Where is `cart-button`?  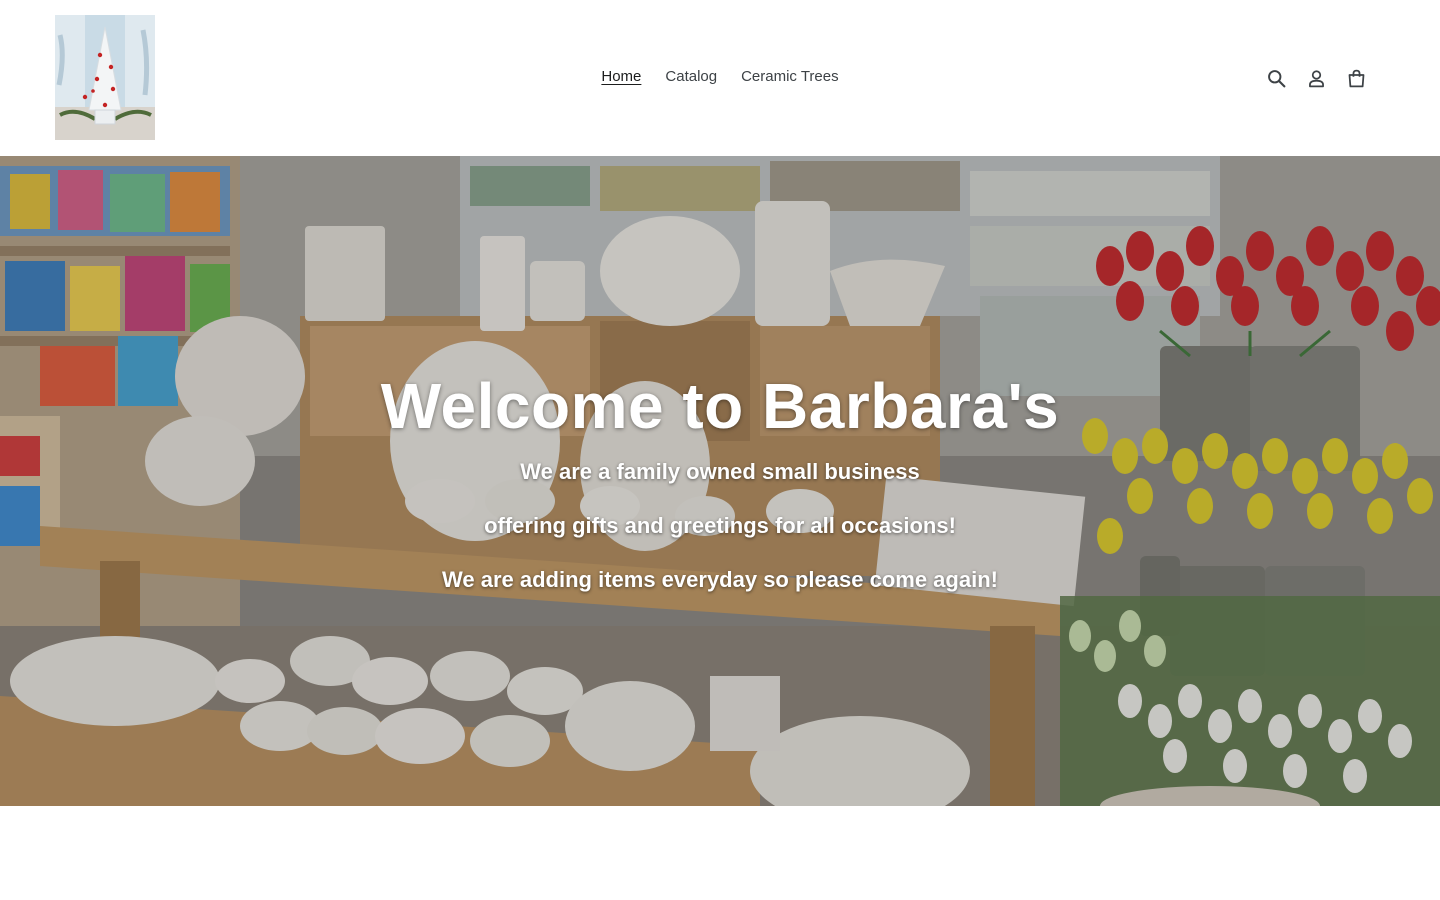
cart-button is located at coordinates (1356, 78).